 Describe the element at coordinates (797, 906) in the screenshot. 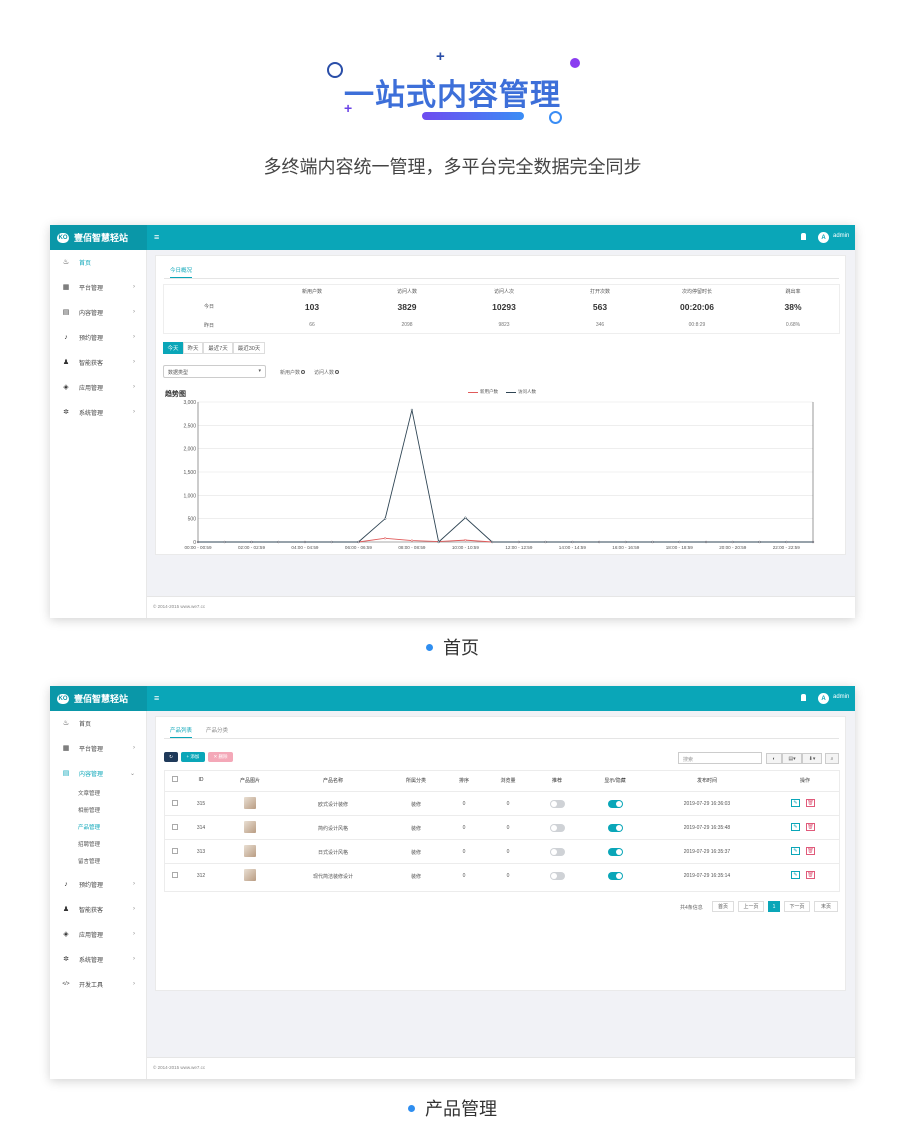

I see `page-next-button: 下一页` at that location.